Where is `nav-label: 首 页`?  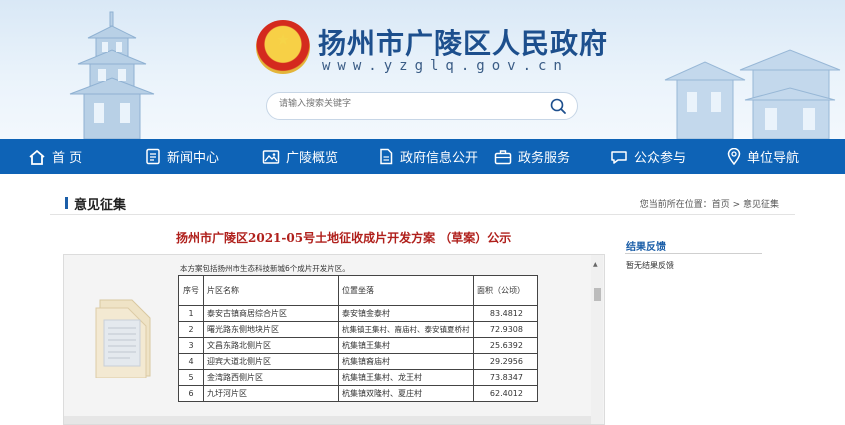
nav-label: 首 页 is located at coordinates (67, 158).